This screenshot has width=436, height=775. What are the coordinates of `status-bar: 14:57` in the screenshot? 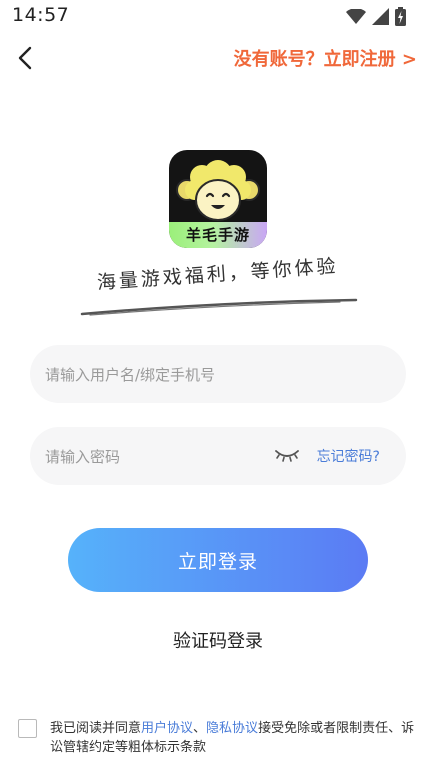 It's located at (218, 16).